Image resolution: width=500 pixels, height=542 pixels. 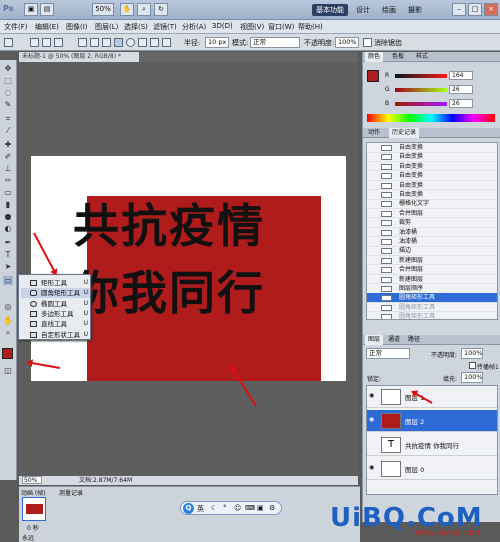 What do you see at coordinates (472, 377) in the screenshot?
I see `fill-input: 100%` at bounding box center [472, 377].